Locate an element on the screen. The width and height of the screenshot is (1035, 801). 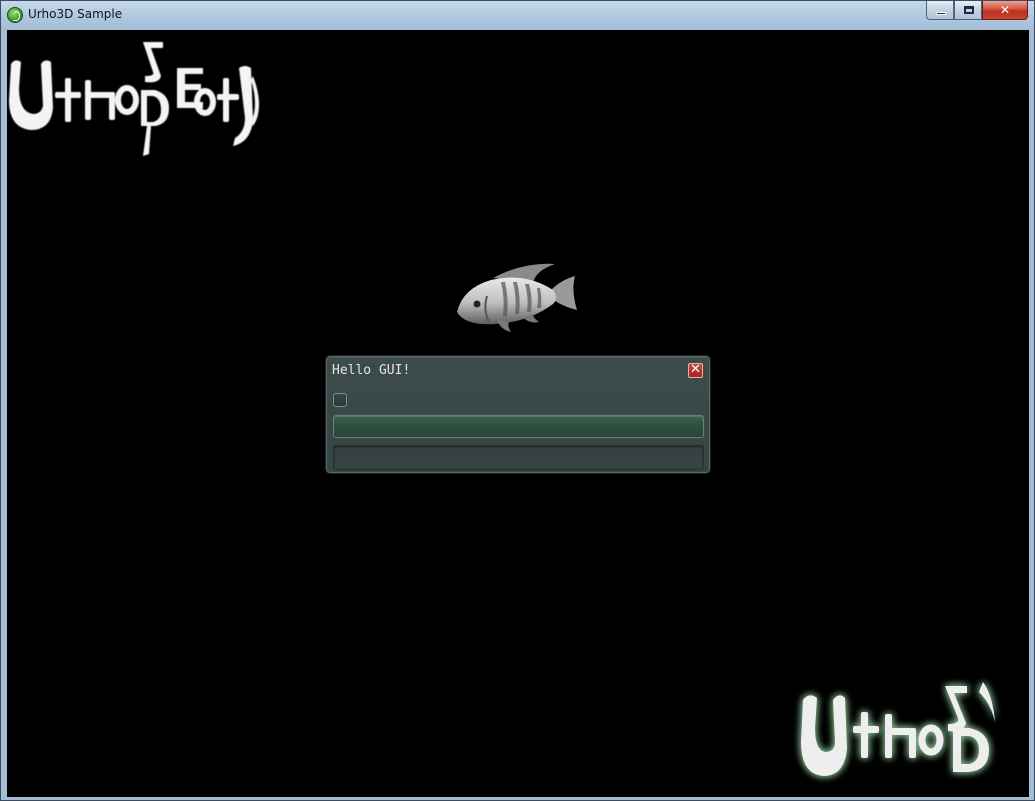
fish-sprite is located at coordinates (517, 297).